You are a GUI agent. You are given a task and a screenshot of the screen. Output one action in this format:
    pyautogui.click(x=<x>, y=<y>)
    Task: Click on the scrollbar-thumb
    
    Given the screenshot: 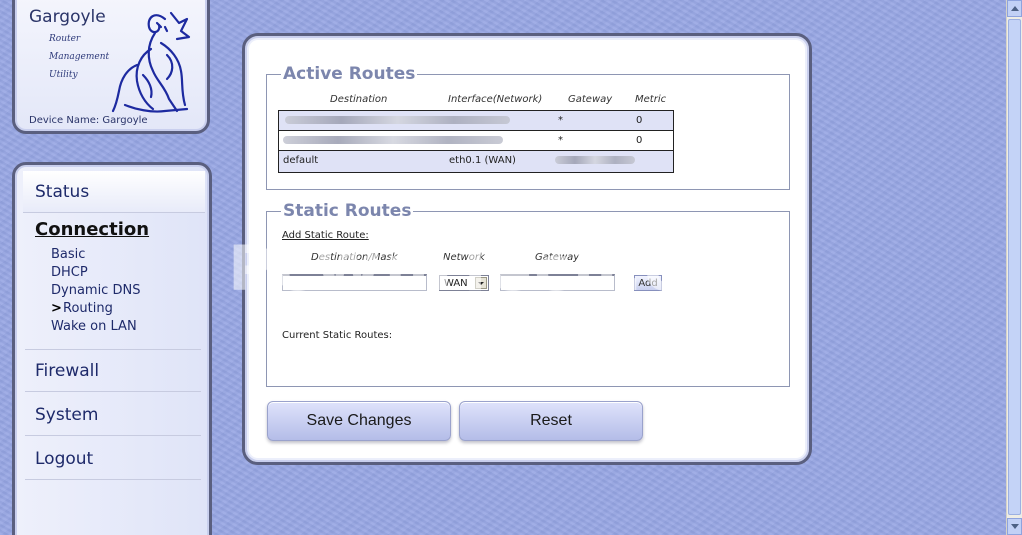 What is the action you would take?
    pyautogui.click(x=1014, y=267)
    